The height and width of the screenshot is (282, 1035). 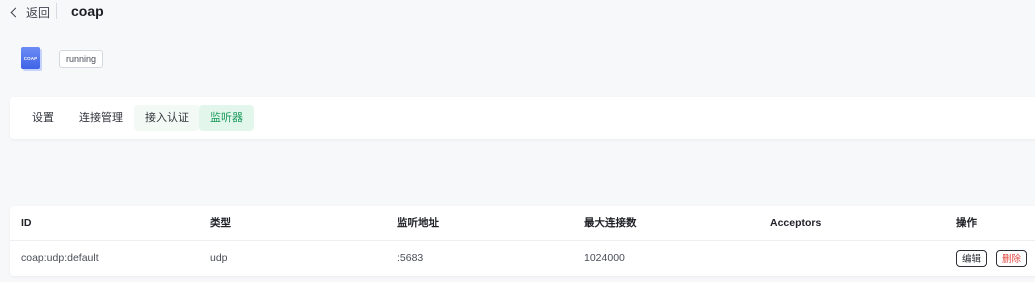 What do you see at coordinates (522, 258) in the screenshot?
I see `table-row: coap:udp:default udp :5683 1024000 编辑 删除` at bounding box center [522, 258].